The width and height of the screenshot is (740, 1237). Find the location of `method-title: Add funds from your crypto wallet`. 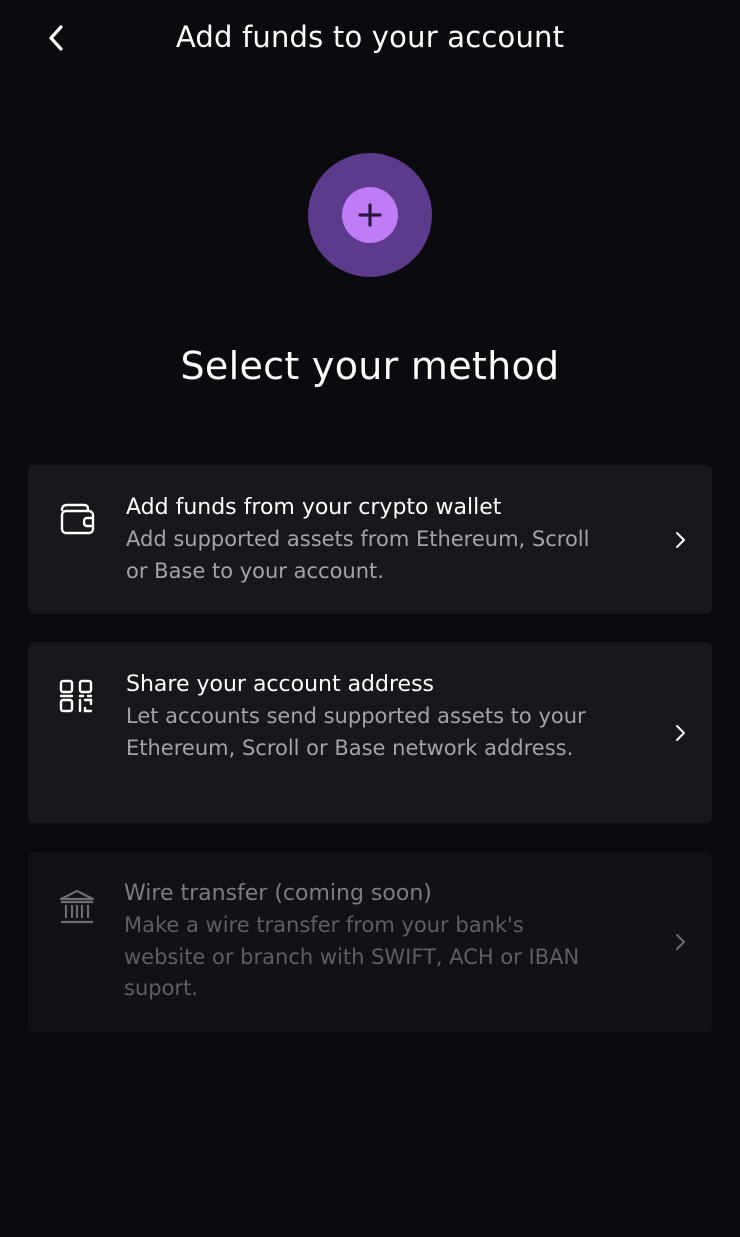

method-title: Add funds from your crypto wallet is located at coordinates (314, 507).